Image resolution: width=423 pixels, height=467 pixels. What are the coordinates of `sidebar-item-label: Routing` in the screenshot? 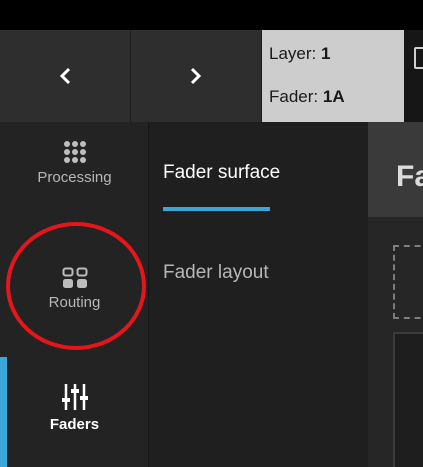 It's located at (74, 302).